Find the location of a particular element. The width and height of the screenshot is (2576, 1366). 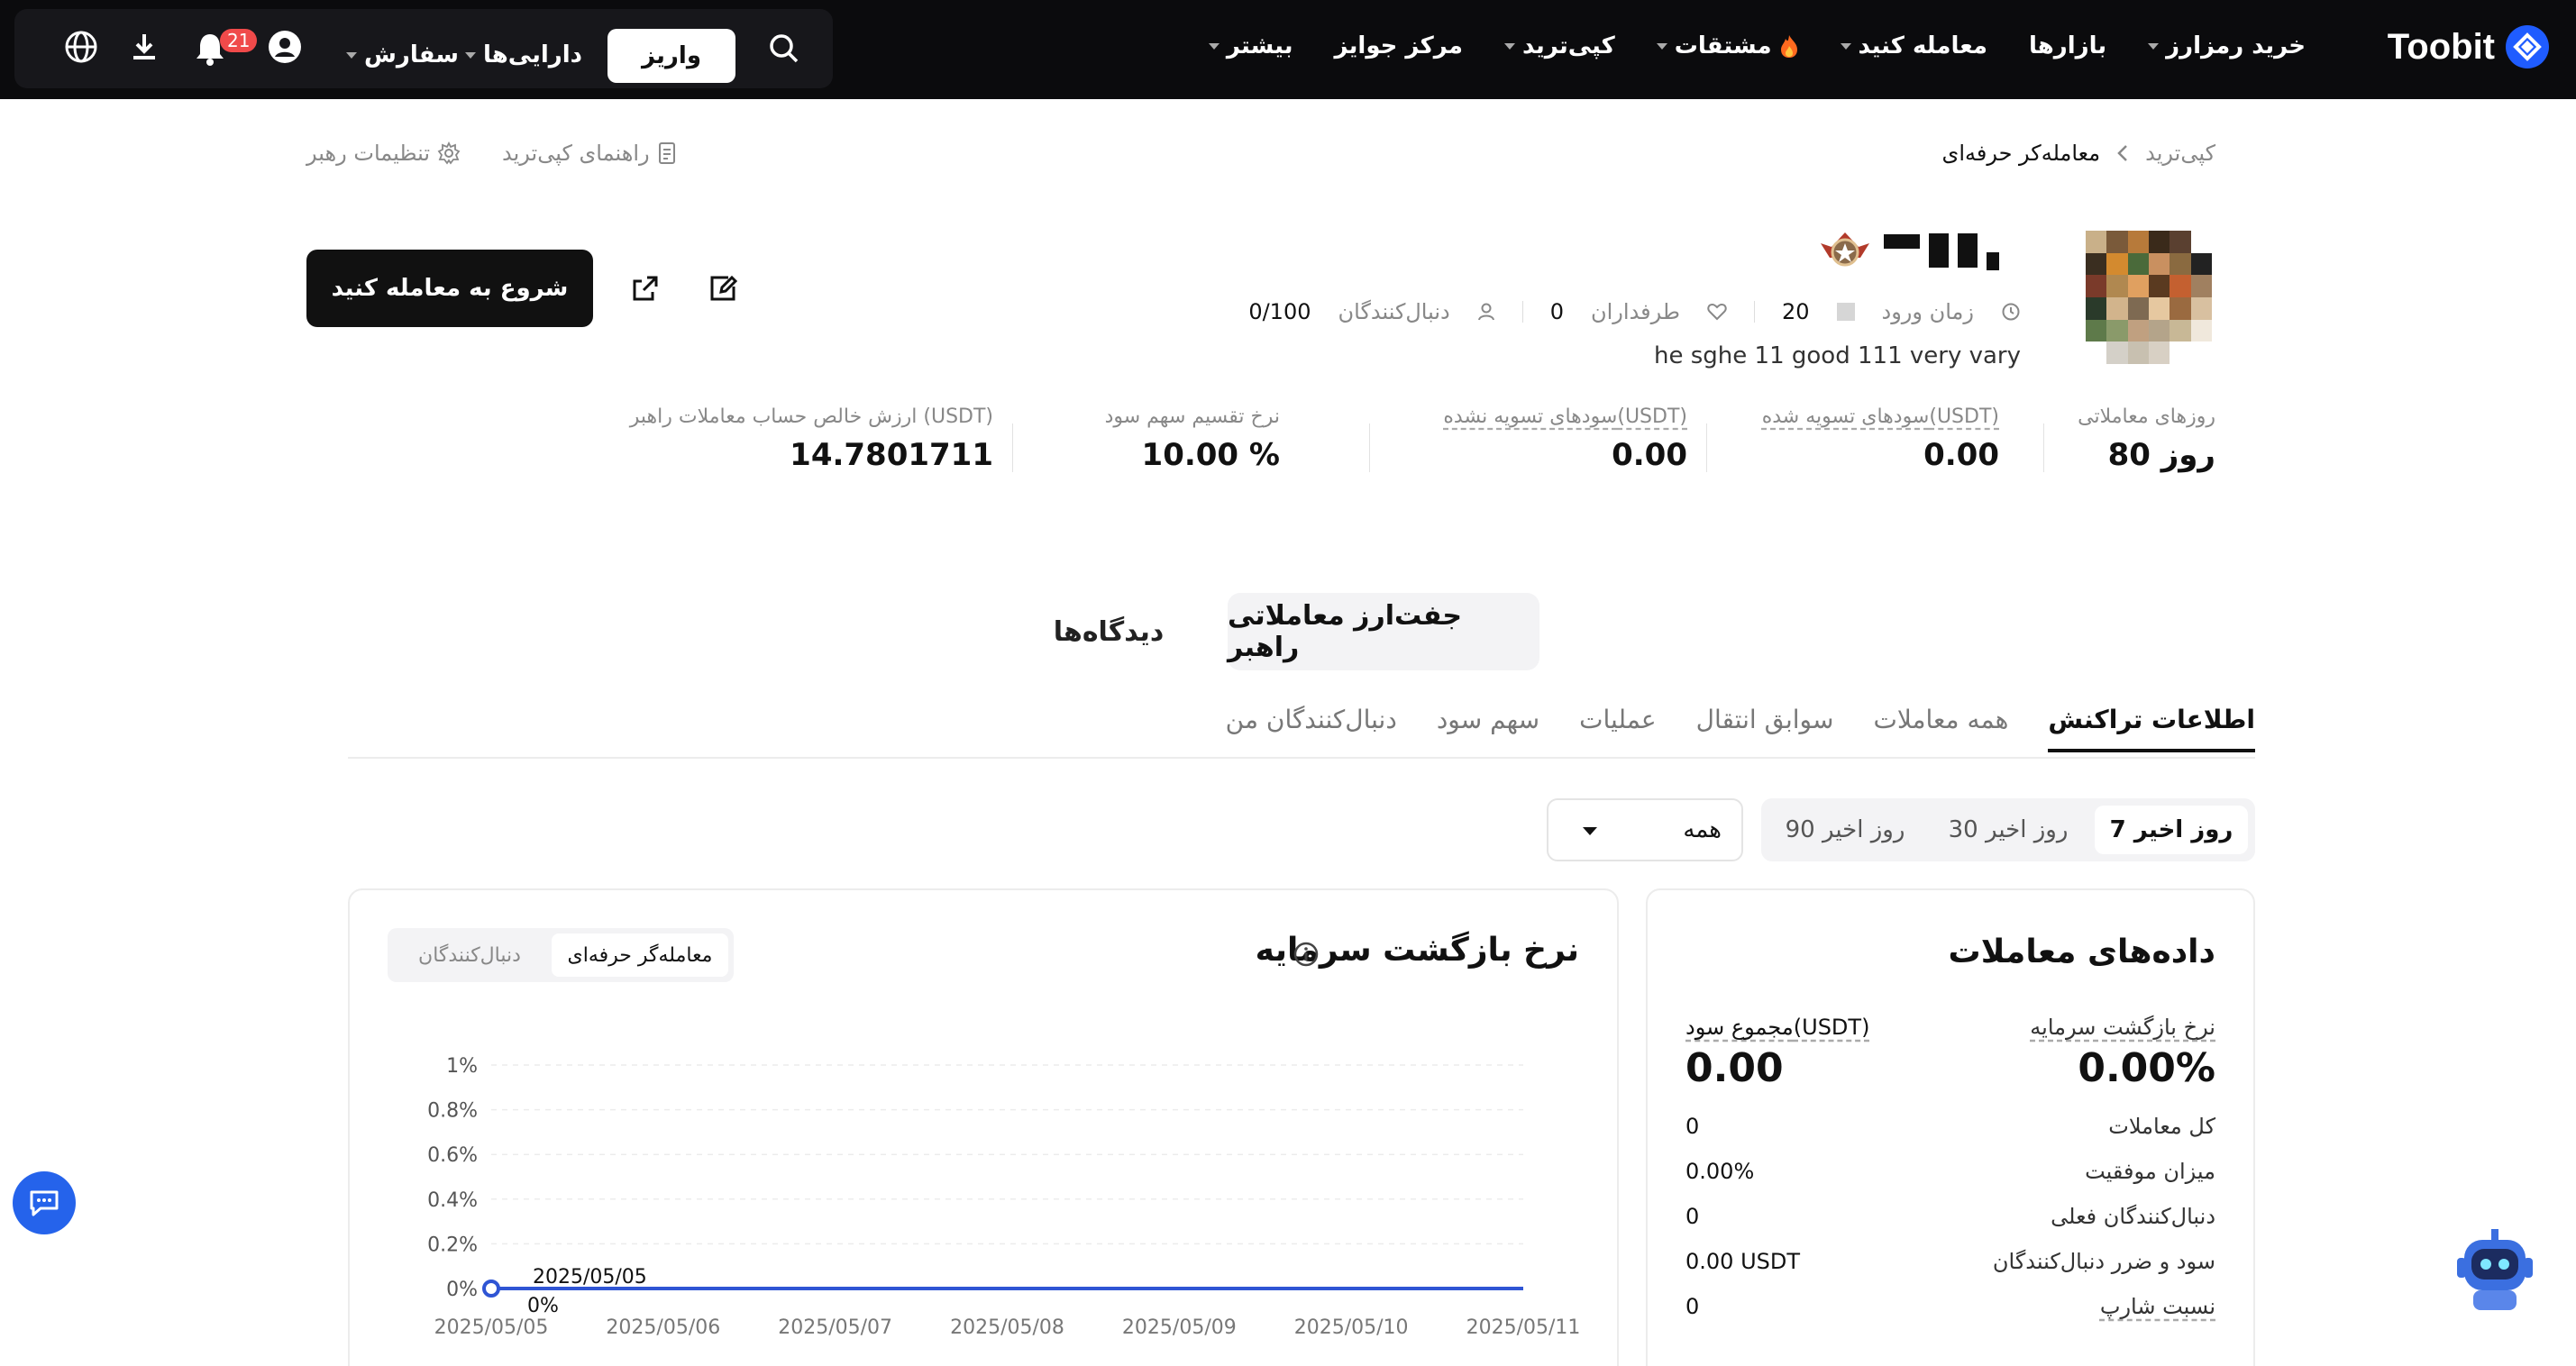

stat-value: 14.7801711 is located at coordinates (891, 455).